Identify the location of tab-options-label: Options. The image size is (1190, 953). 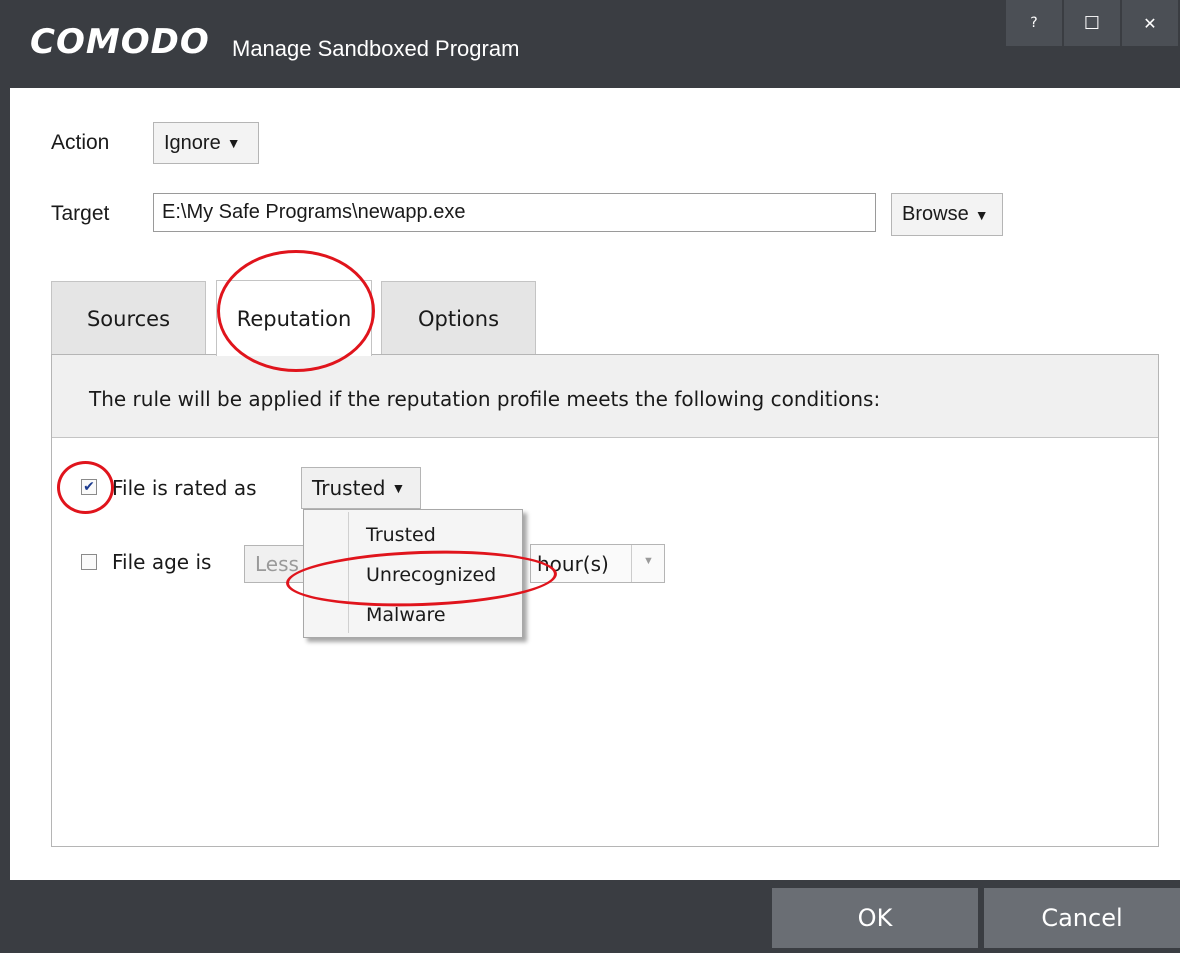
(458, 318).